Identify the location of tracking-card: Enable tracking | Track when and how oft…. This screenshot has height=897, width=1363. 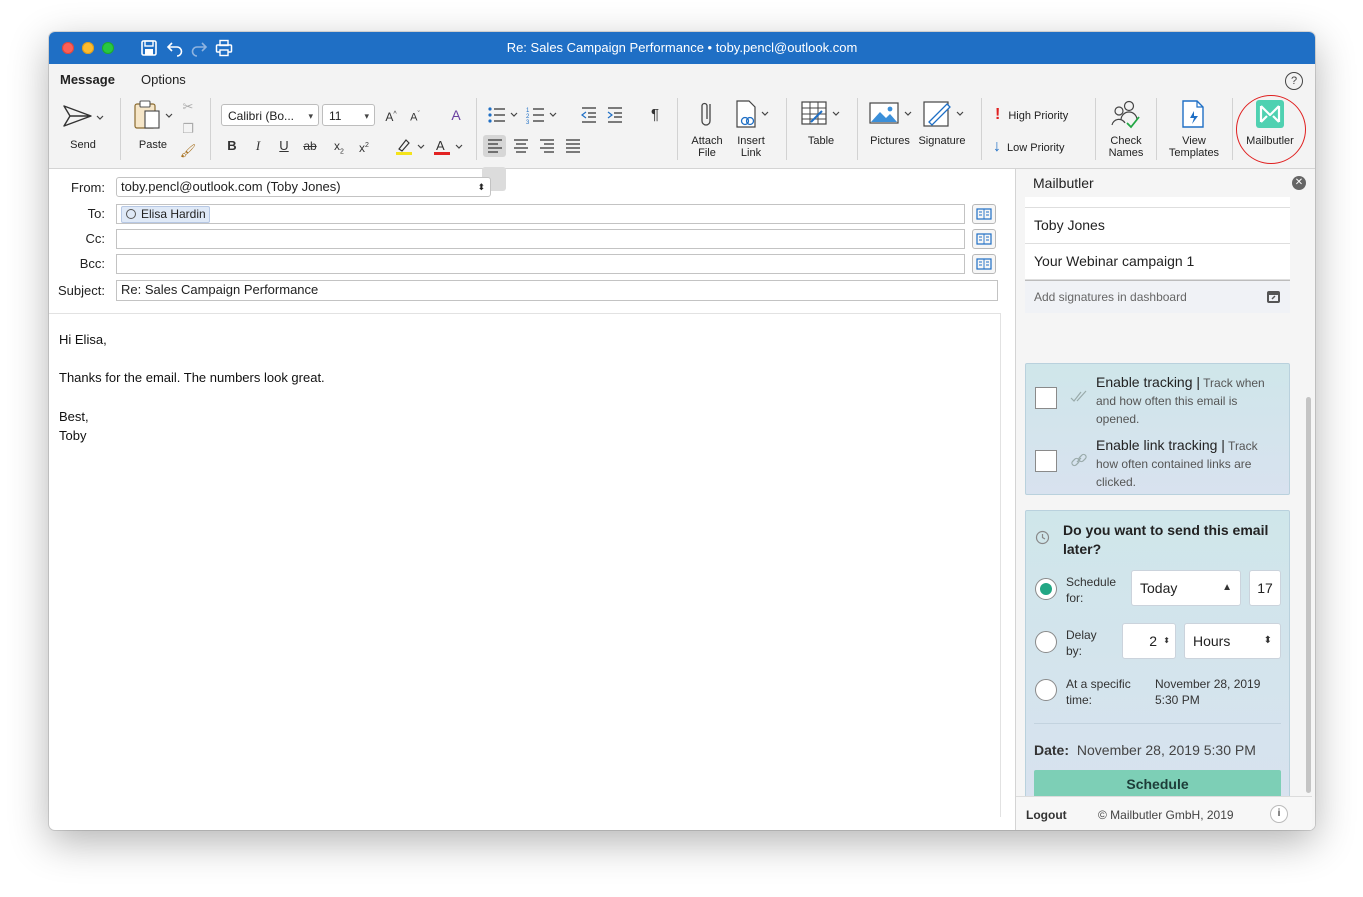
(1157, 429).